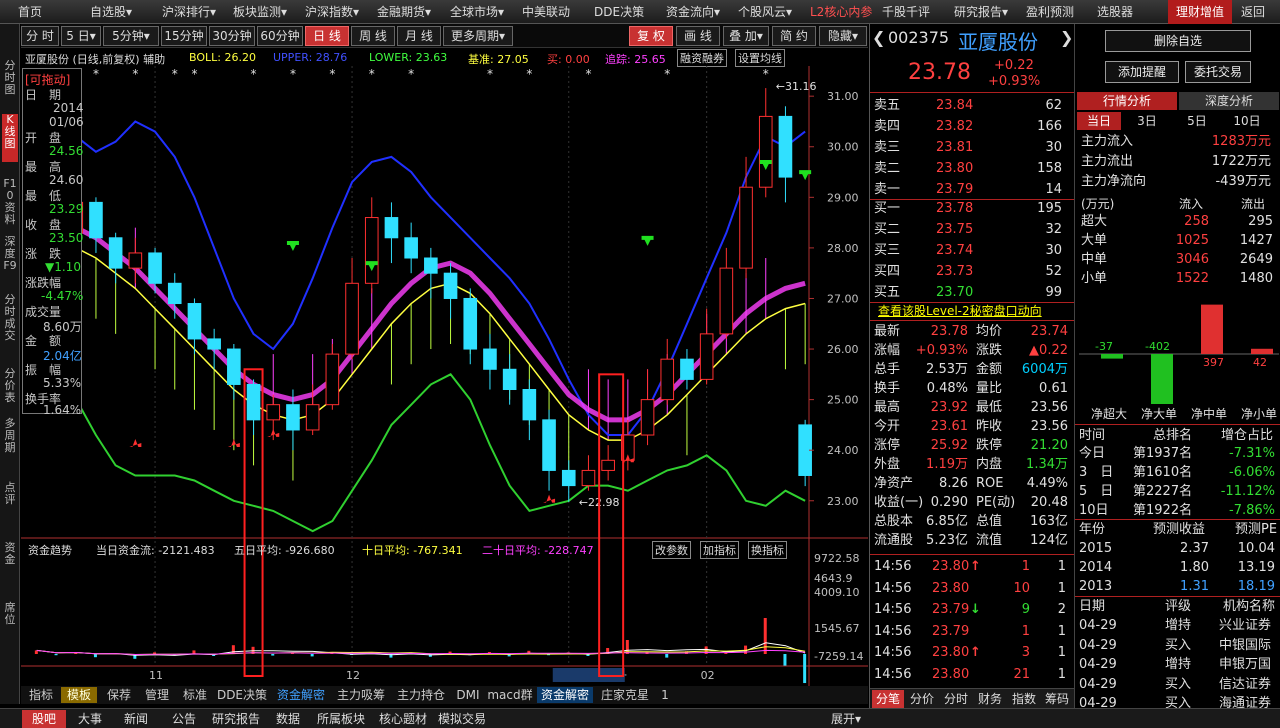 The height and width of the screenshot is (728, 1280). What do you see at coordinates (44, 719) in the screenshot?
I see `nav-forum: 股吧` at bounding box center [44, 719].